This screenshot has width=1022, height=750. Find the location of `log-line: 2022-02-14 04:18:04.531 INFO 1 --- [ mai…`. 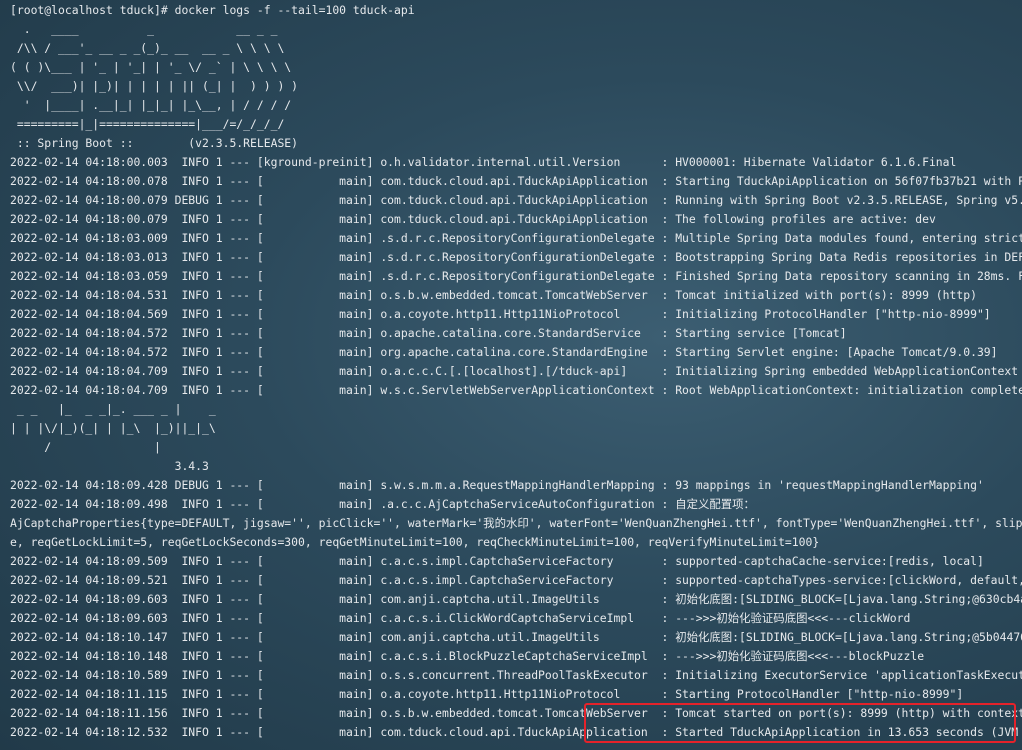

log-line: 2022-02-14 04:18:04.531 INFO 1 --- [ mai… is located at coordinates (493, 295).